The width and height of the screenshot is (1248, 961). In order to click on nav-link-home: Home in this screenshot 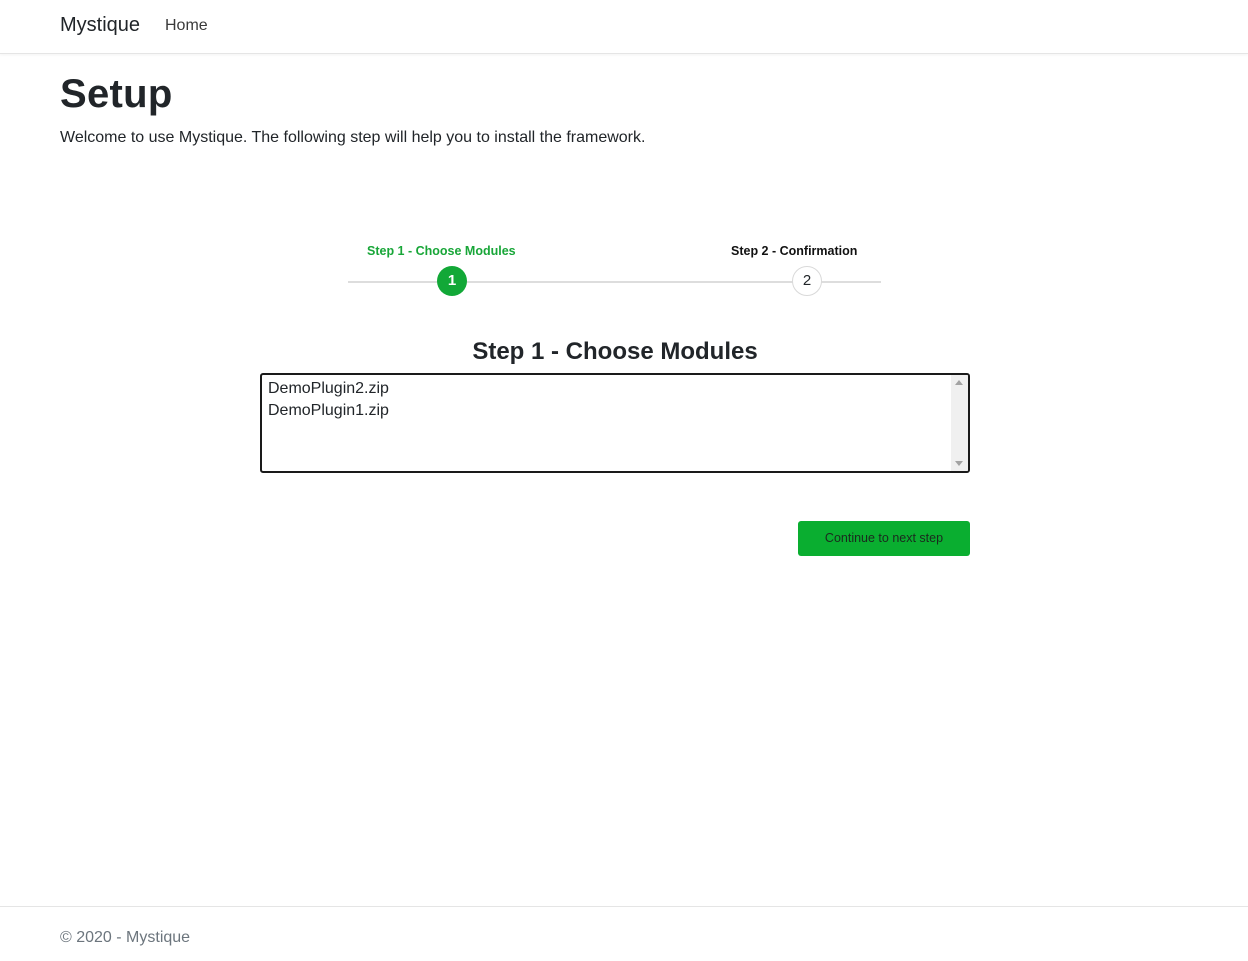, I will do `click(186, 26)`.